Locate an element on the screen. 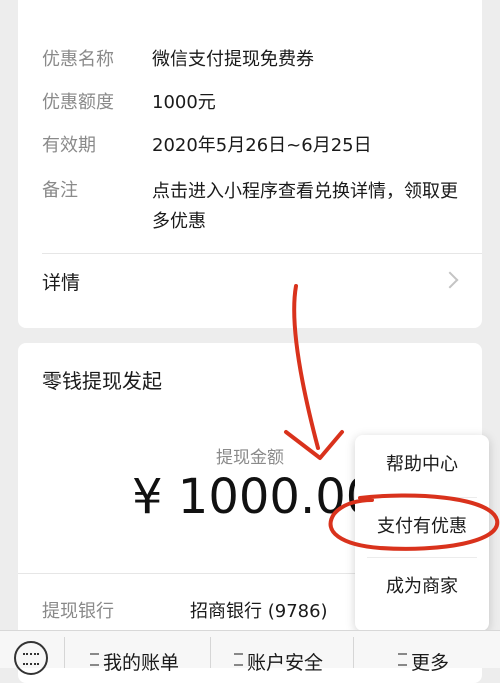 This screenshot has height=683, width=500. coupon-name-value: 微信支付提现免费券 is located at coordinates (233, 59).